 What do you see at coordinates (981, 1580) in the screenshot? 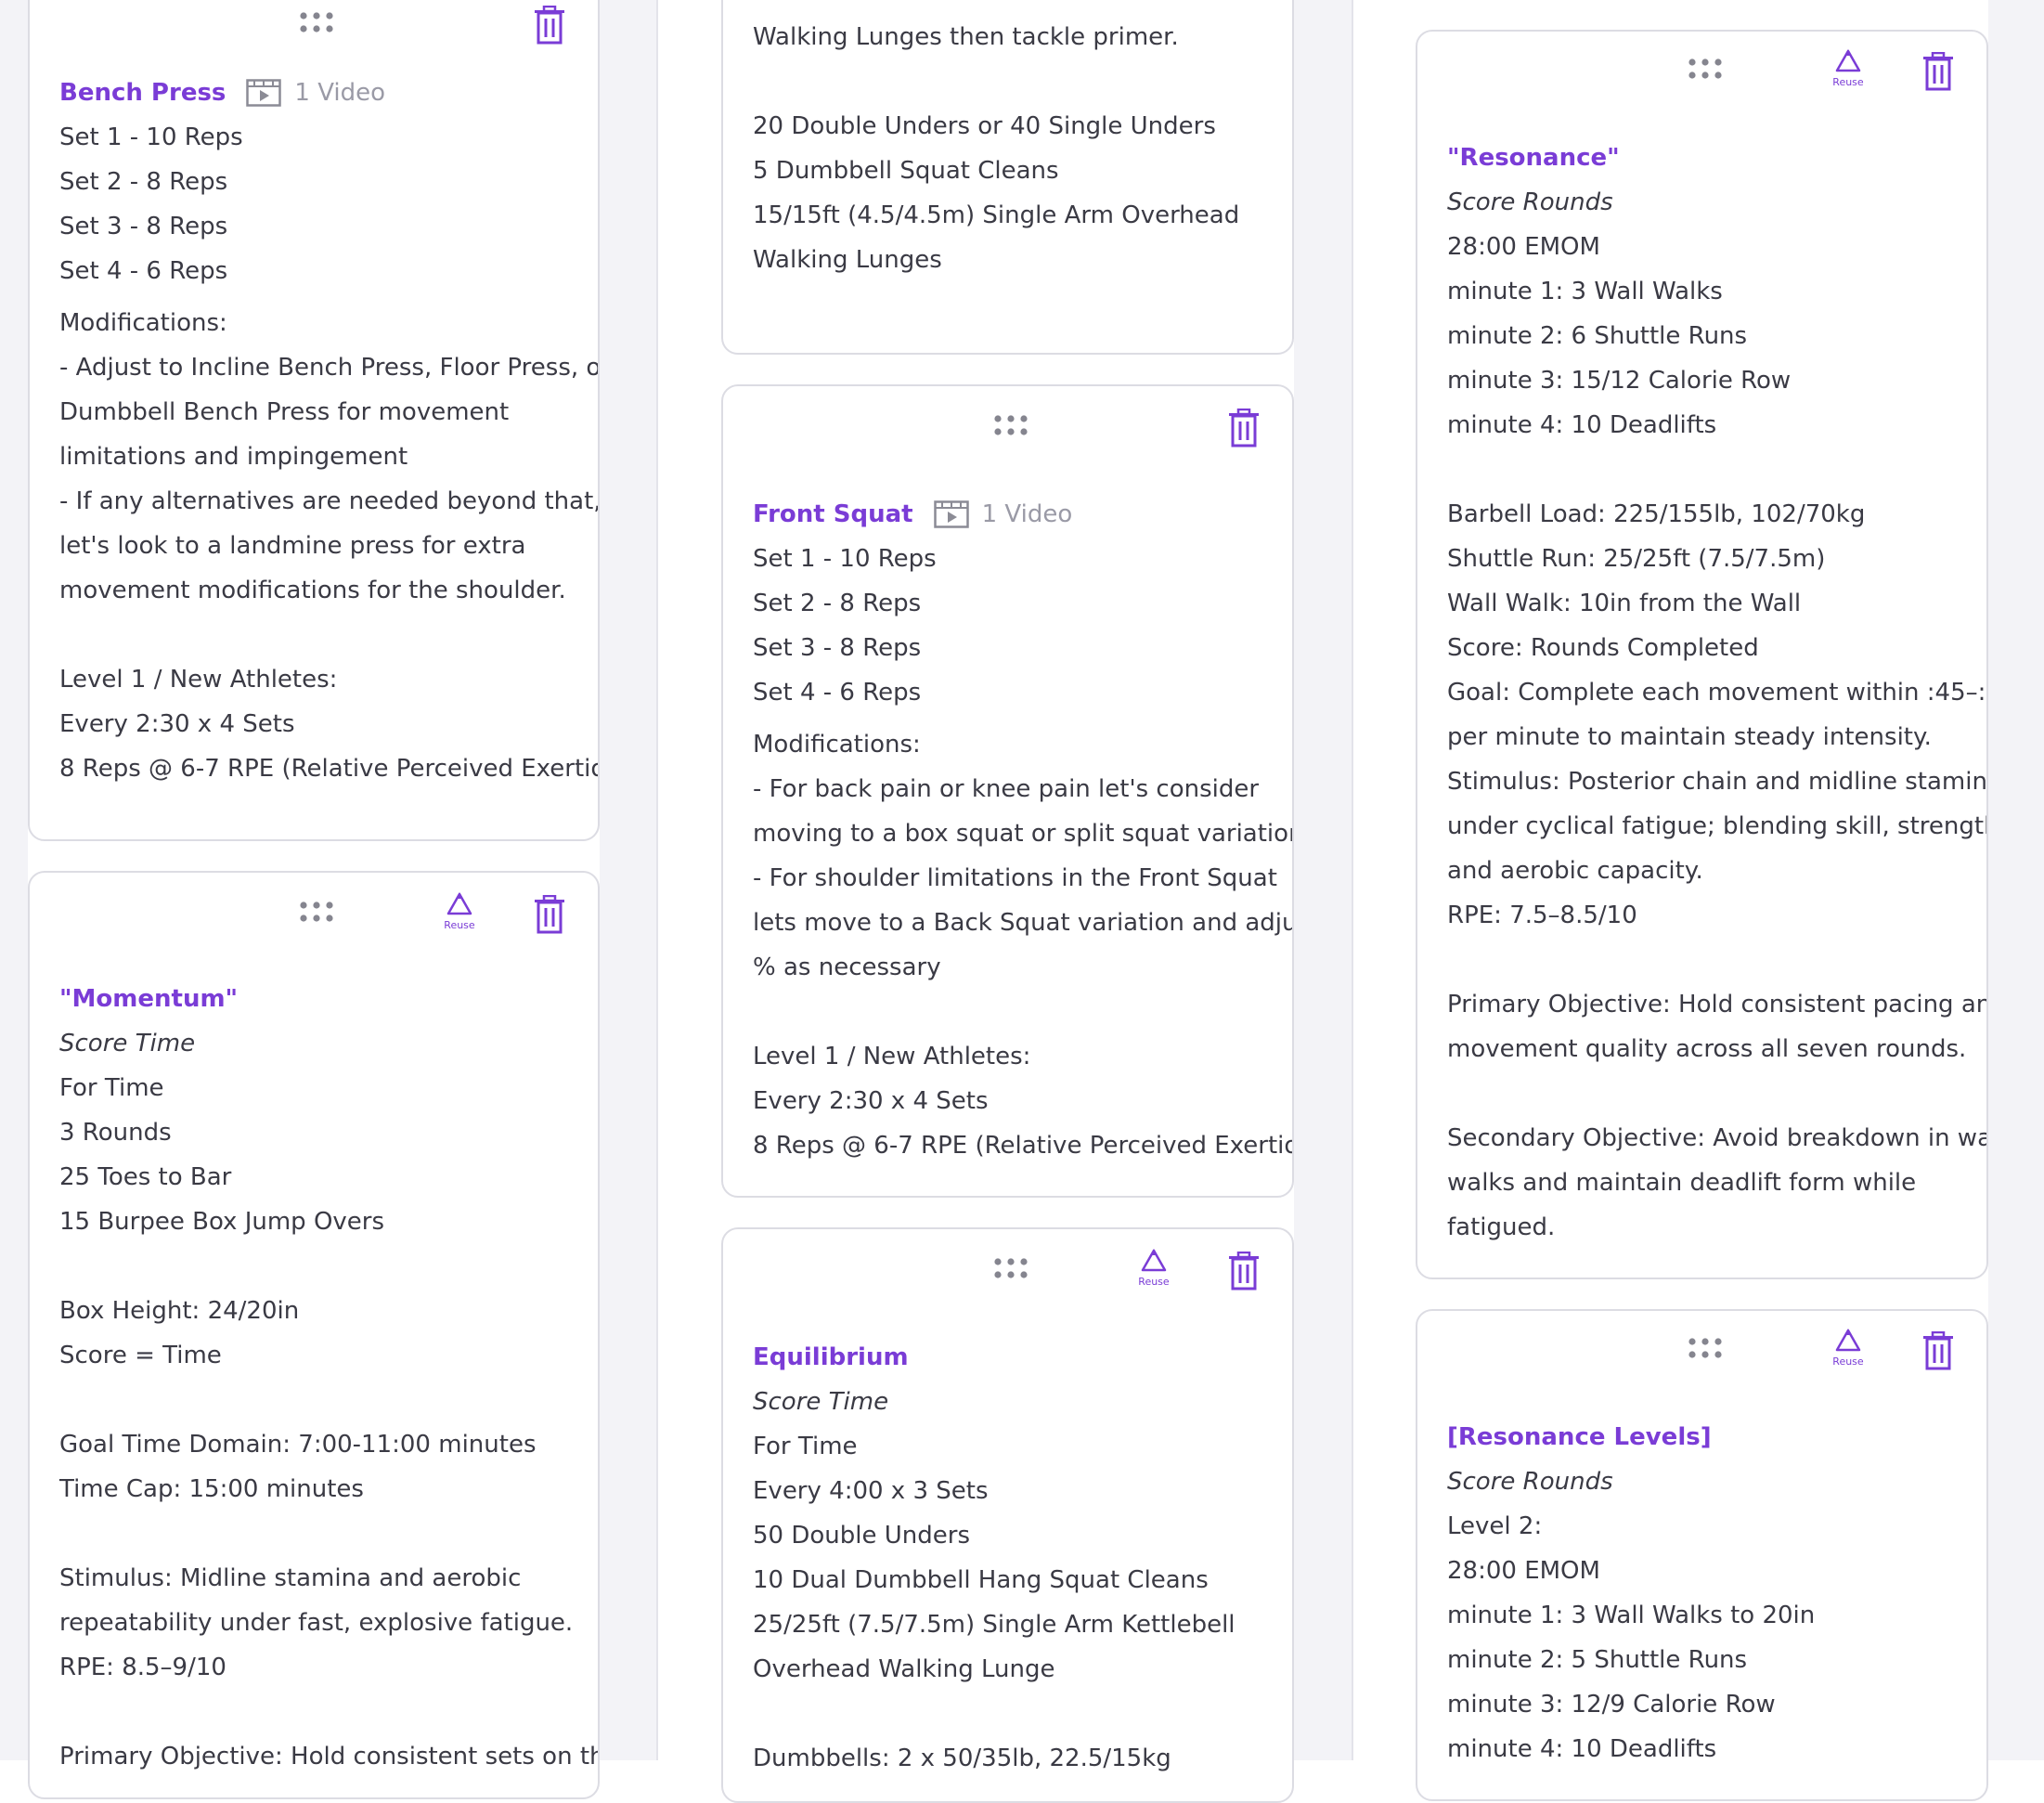
I see `workout-line: 10 Dual Dumbbell Hang Squat Cleans` at bounding box center [981, 1580].